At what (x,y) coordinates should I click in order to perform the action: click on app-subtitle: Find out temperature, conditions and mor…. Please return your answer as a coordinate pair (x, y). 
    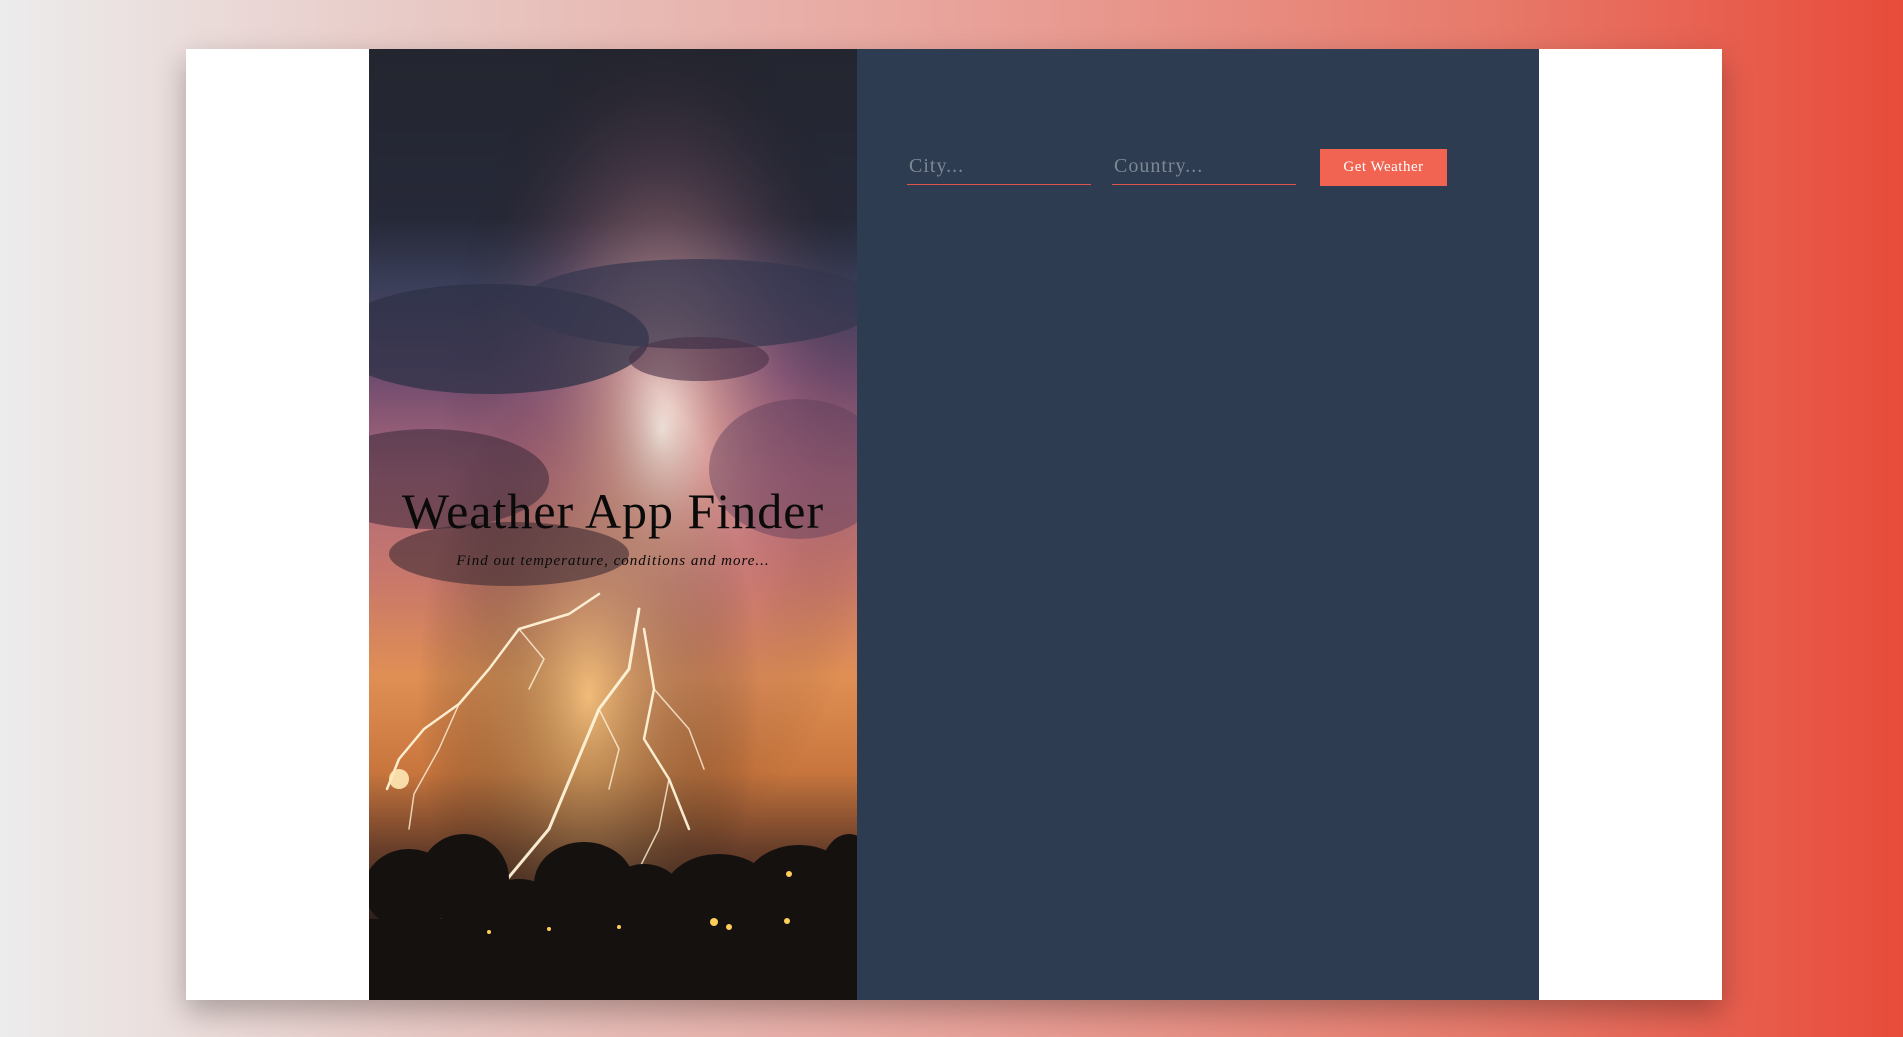
    Looking at the image, I should click on (613, 561).